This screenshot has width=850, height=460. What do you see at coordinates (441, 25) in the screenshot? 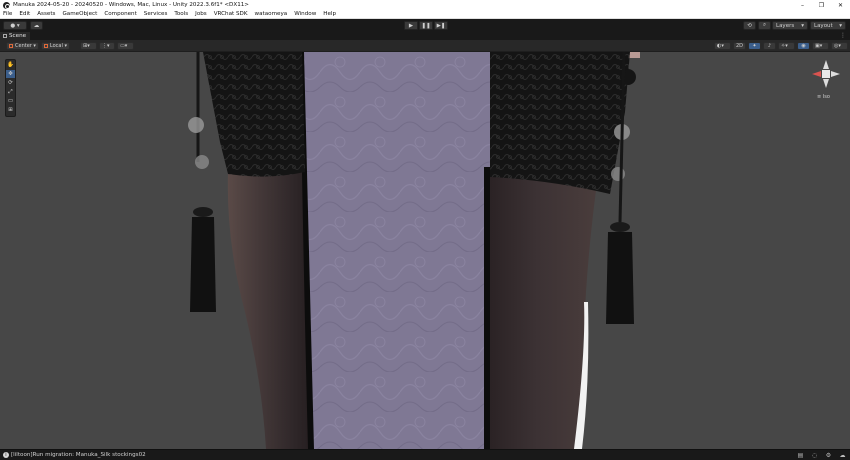
I see `step-button: ▶❚` at bounding box center [441, 25].